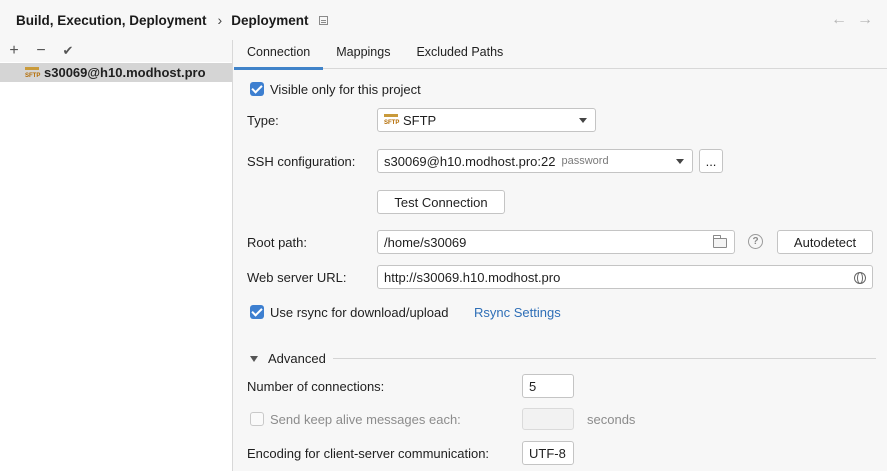 This screenshot has width=887, height=471. I want to click on tab-connection: Connection, so click(279, 55).